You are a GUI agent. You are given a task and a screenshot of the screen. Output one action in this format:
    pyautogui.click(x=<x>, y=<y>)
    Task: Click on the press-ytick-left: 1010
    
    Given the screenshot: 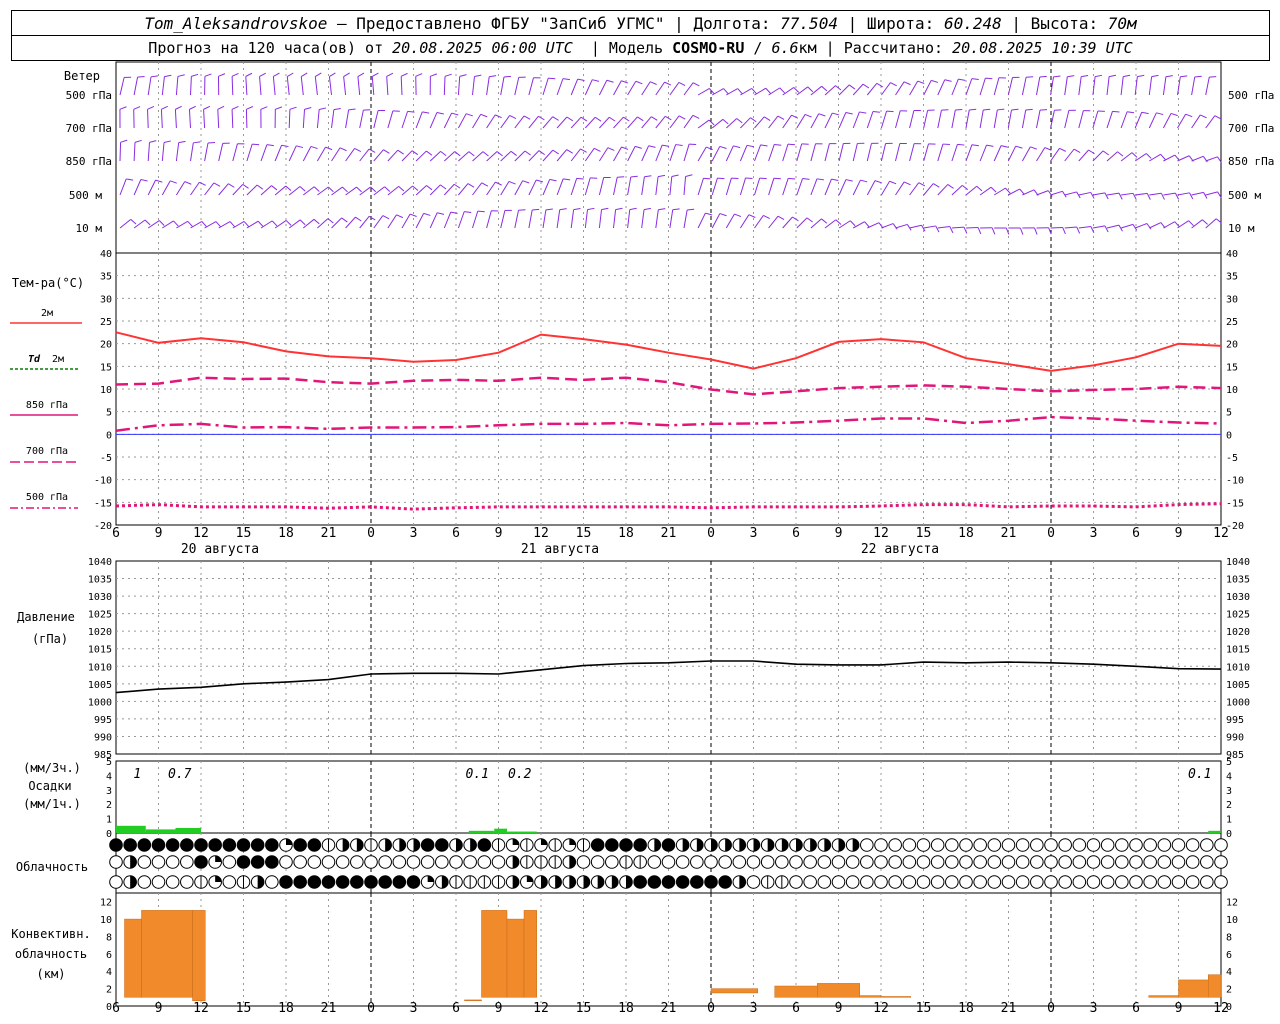 What is the action you would take?
    pyautogui.click(x=100, y=667)
    